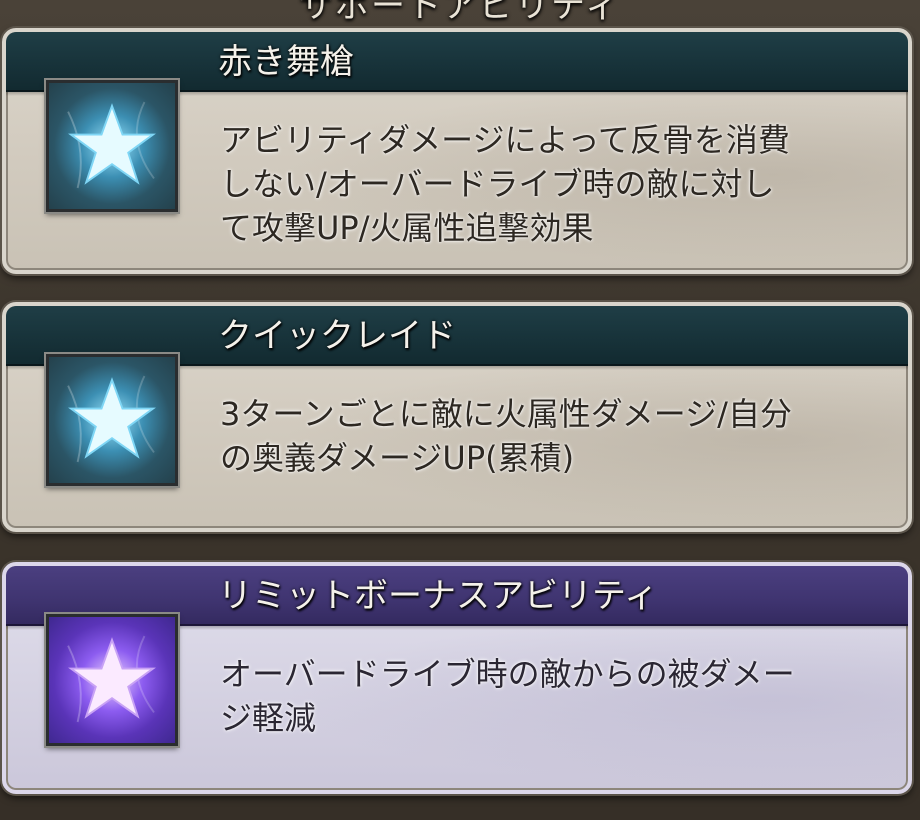 The height and width of the screenshot is (820, 920). I want to click on ability-name: リミットボーナスアビリティ, so click(438, 596).